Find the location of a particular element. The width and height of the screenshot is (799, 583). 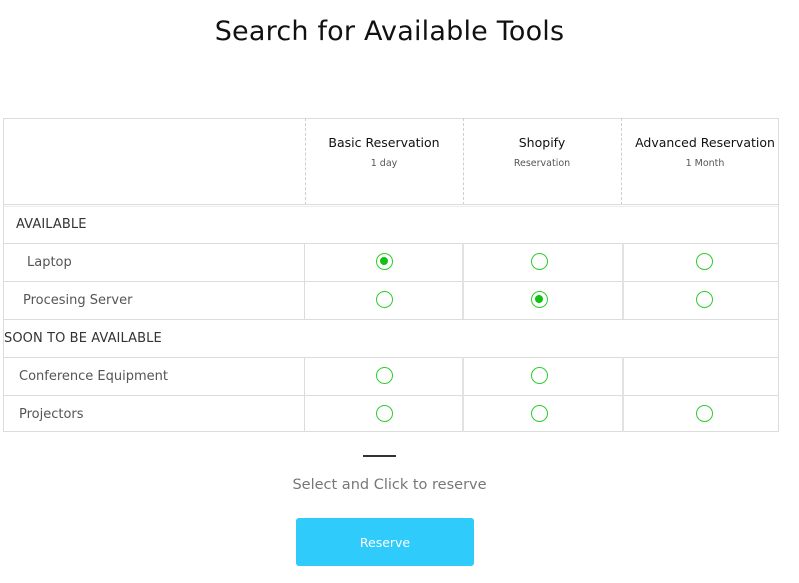

plan-header-shopify: Shopify Reservation is located at coordinates (542, 161).